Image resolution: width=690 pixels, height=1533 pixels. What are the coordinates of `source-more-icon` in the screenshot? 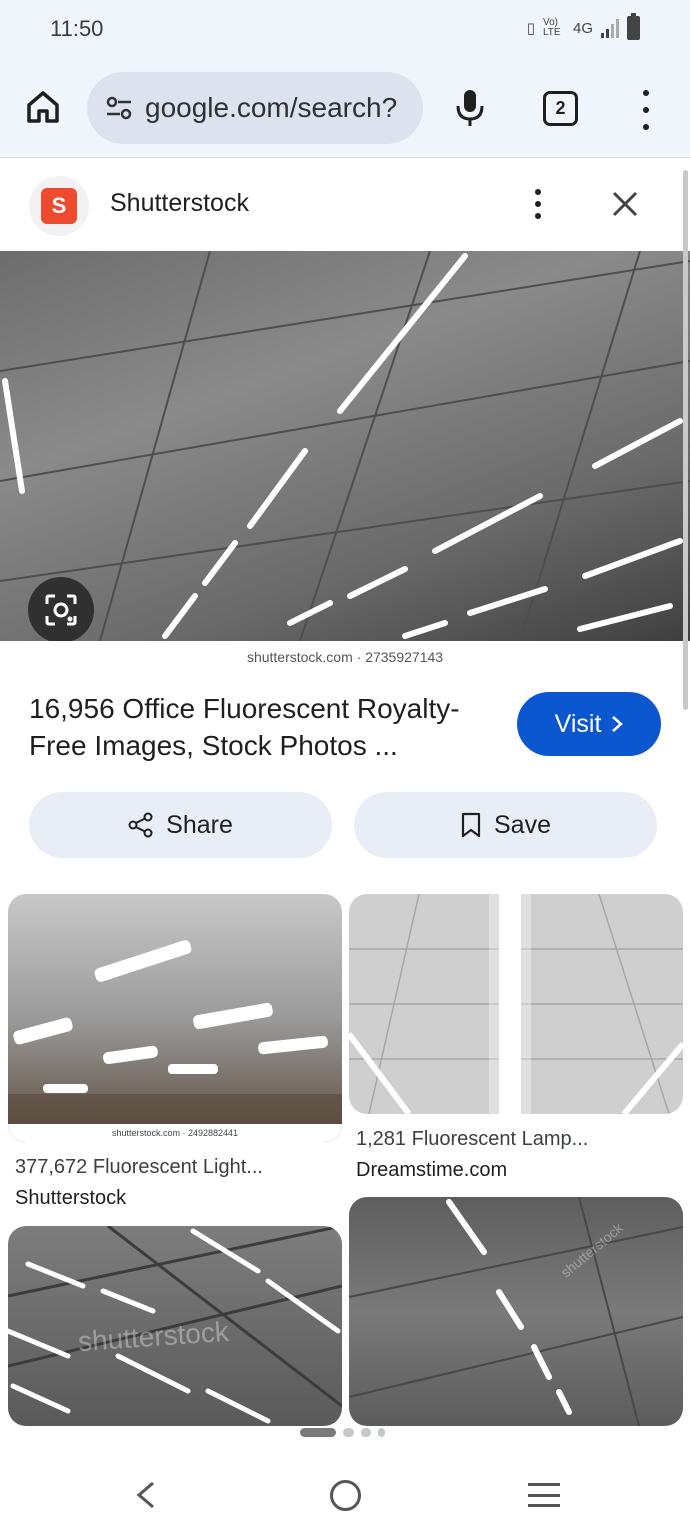 It's located at (538, 204).